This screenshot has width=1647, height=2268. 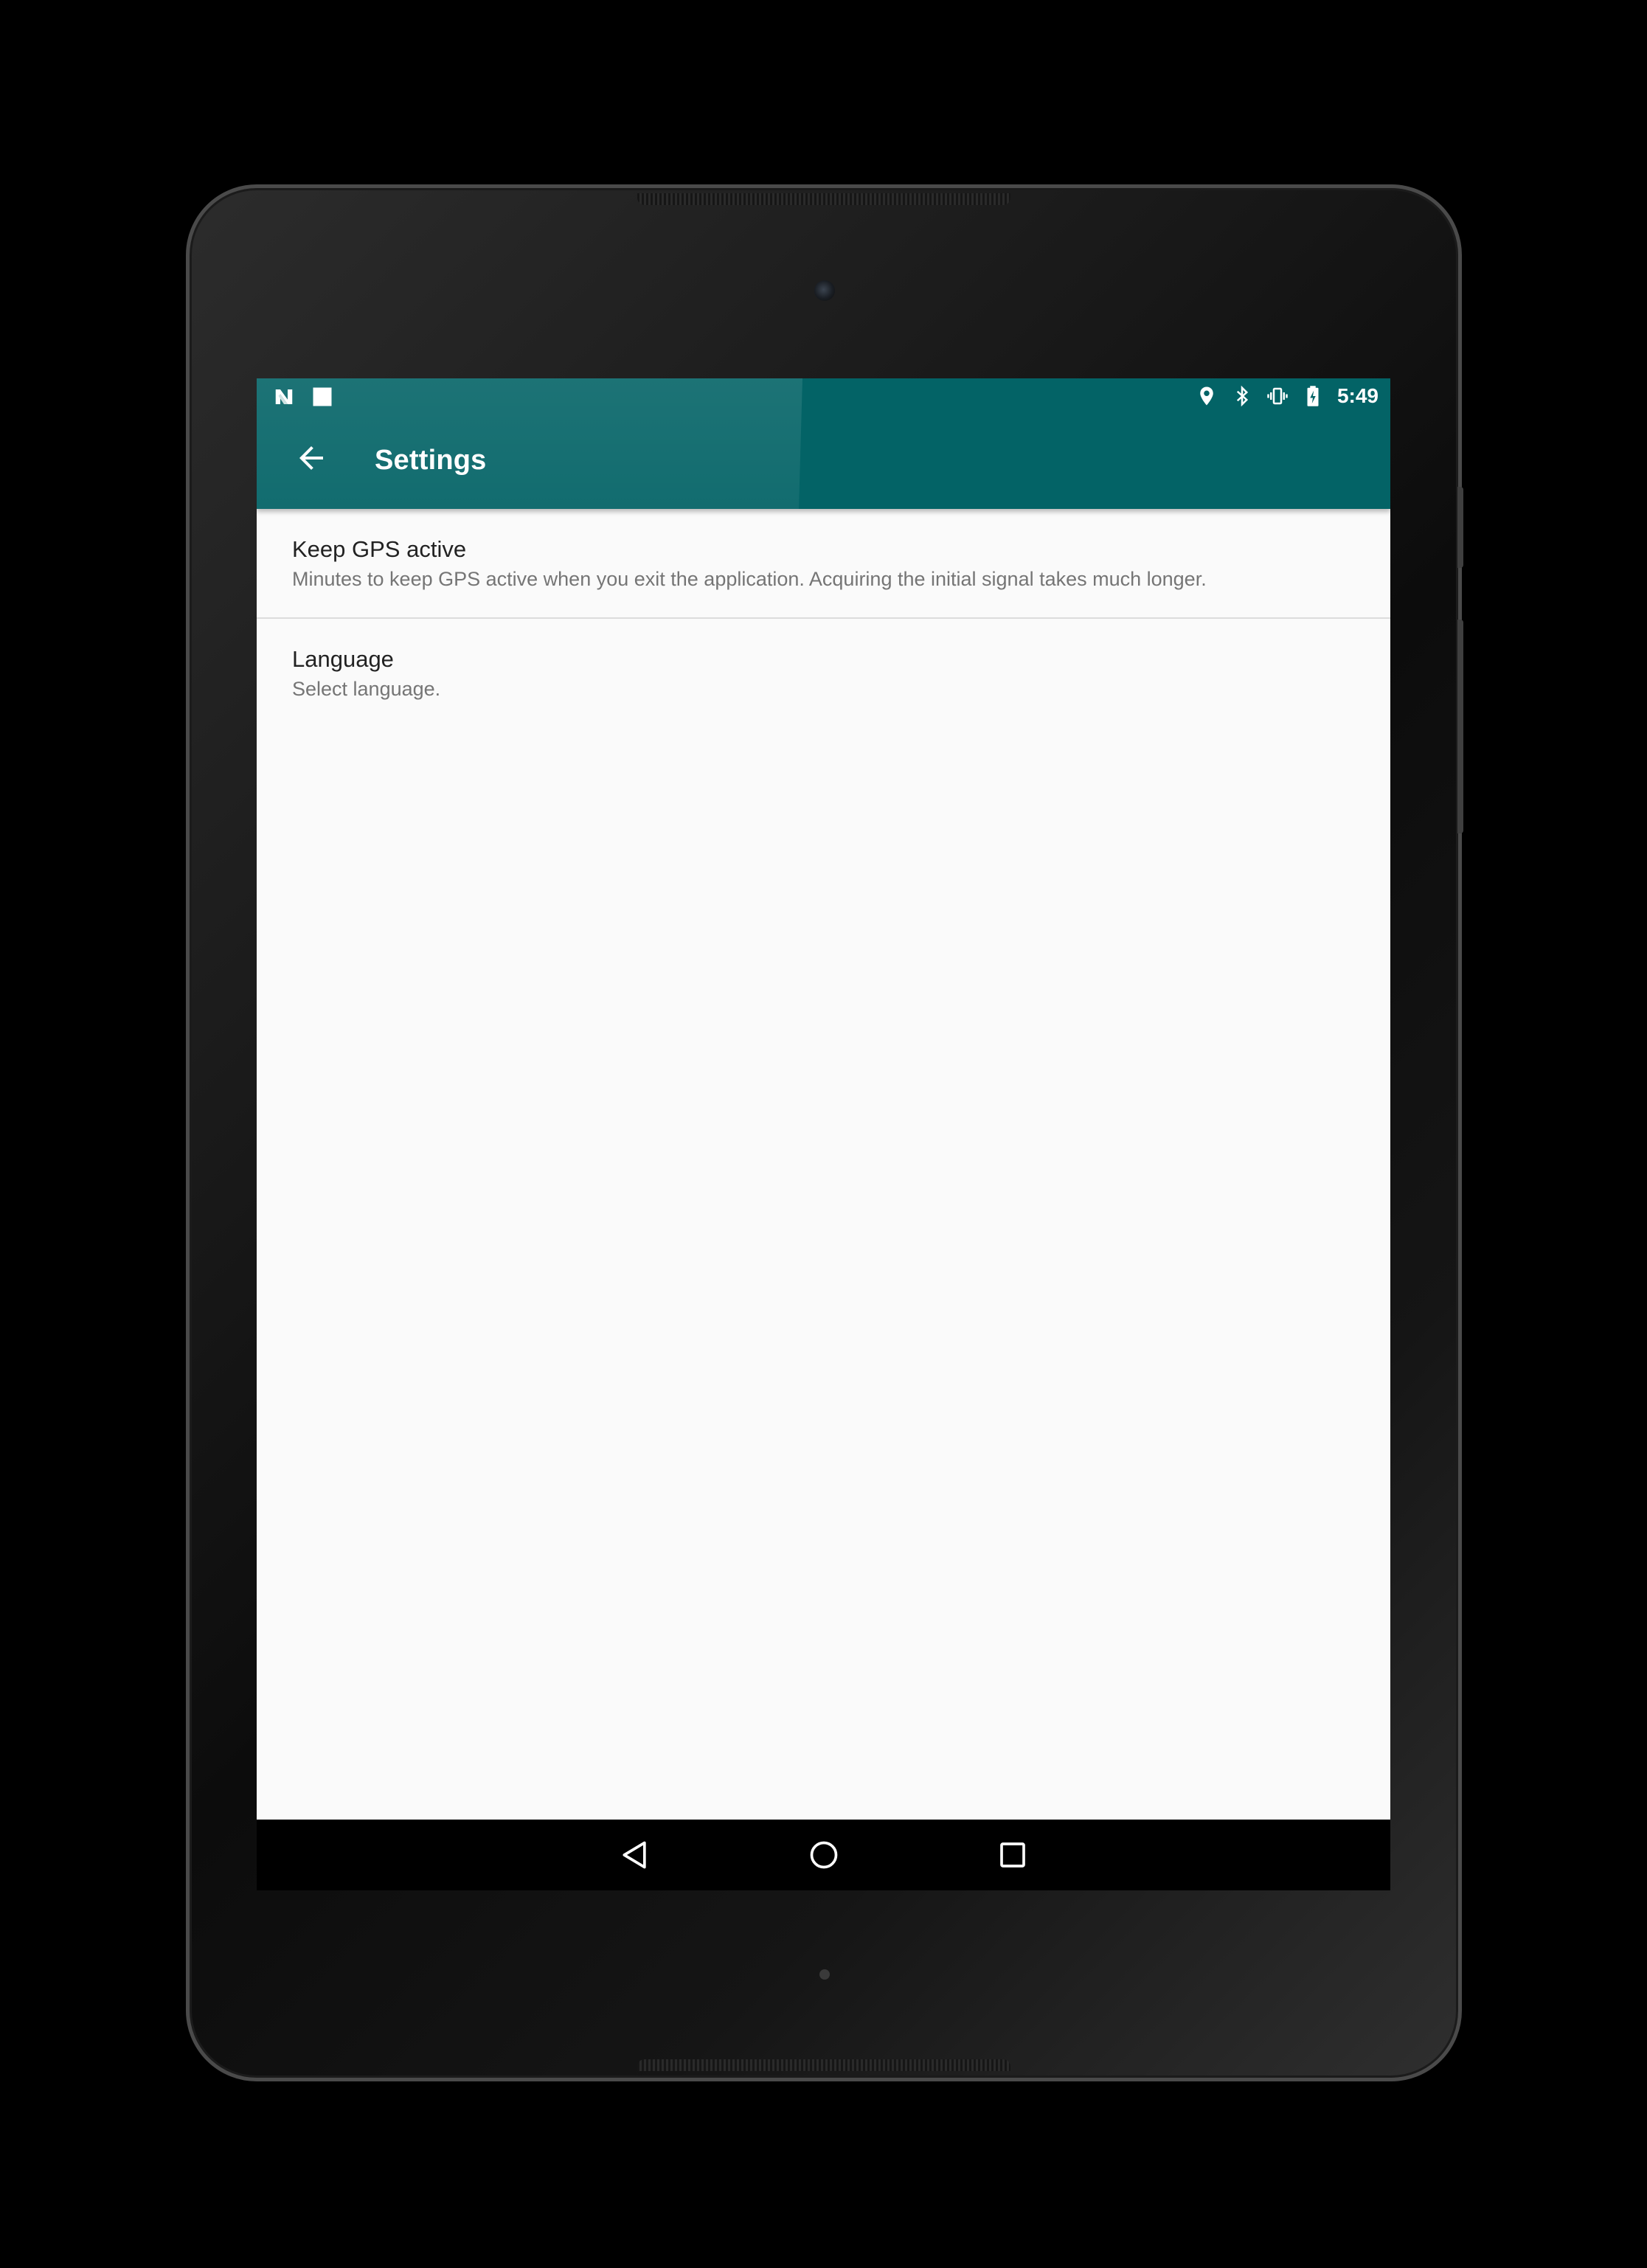 What do you see at coordinates (1313, 396) in the screenshot?
I see `battery-charging-icon` at bounding box center [1313, 396].